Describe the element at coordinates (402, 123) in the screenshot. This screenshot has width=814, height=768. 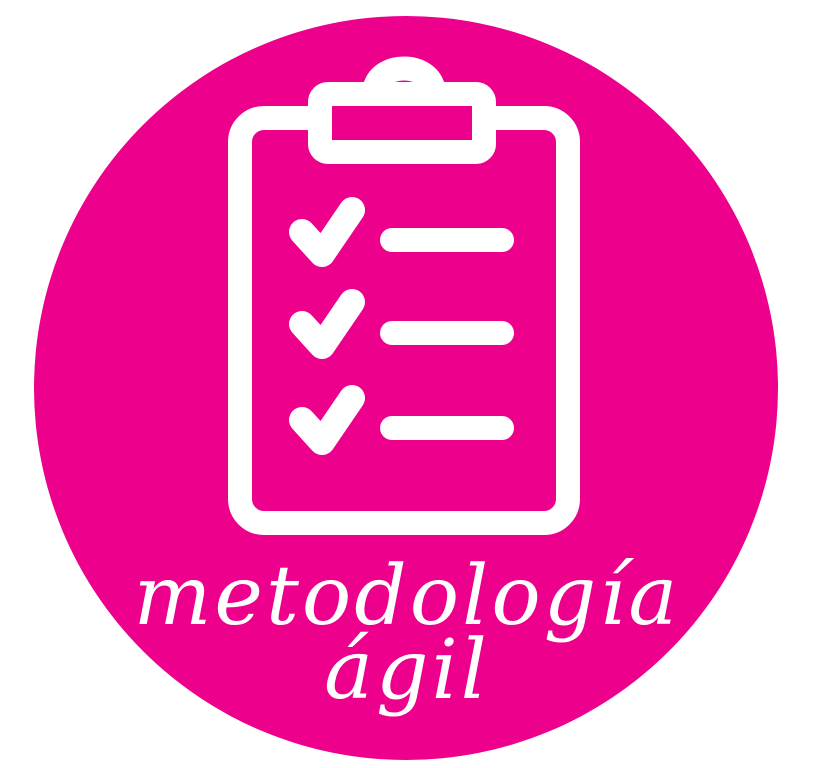
I see `clipboard-clip` at that location.